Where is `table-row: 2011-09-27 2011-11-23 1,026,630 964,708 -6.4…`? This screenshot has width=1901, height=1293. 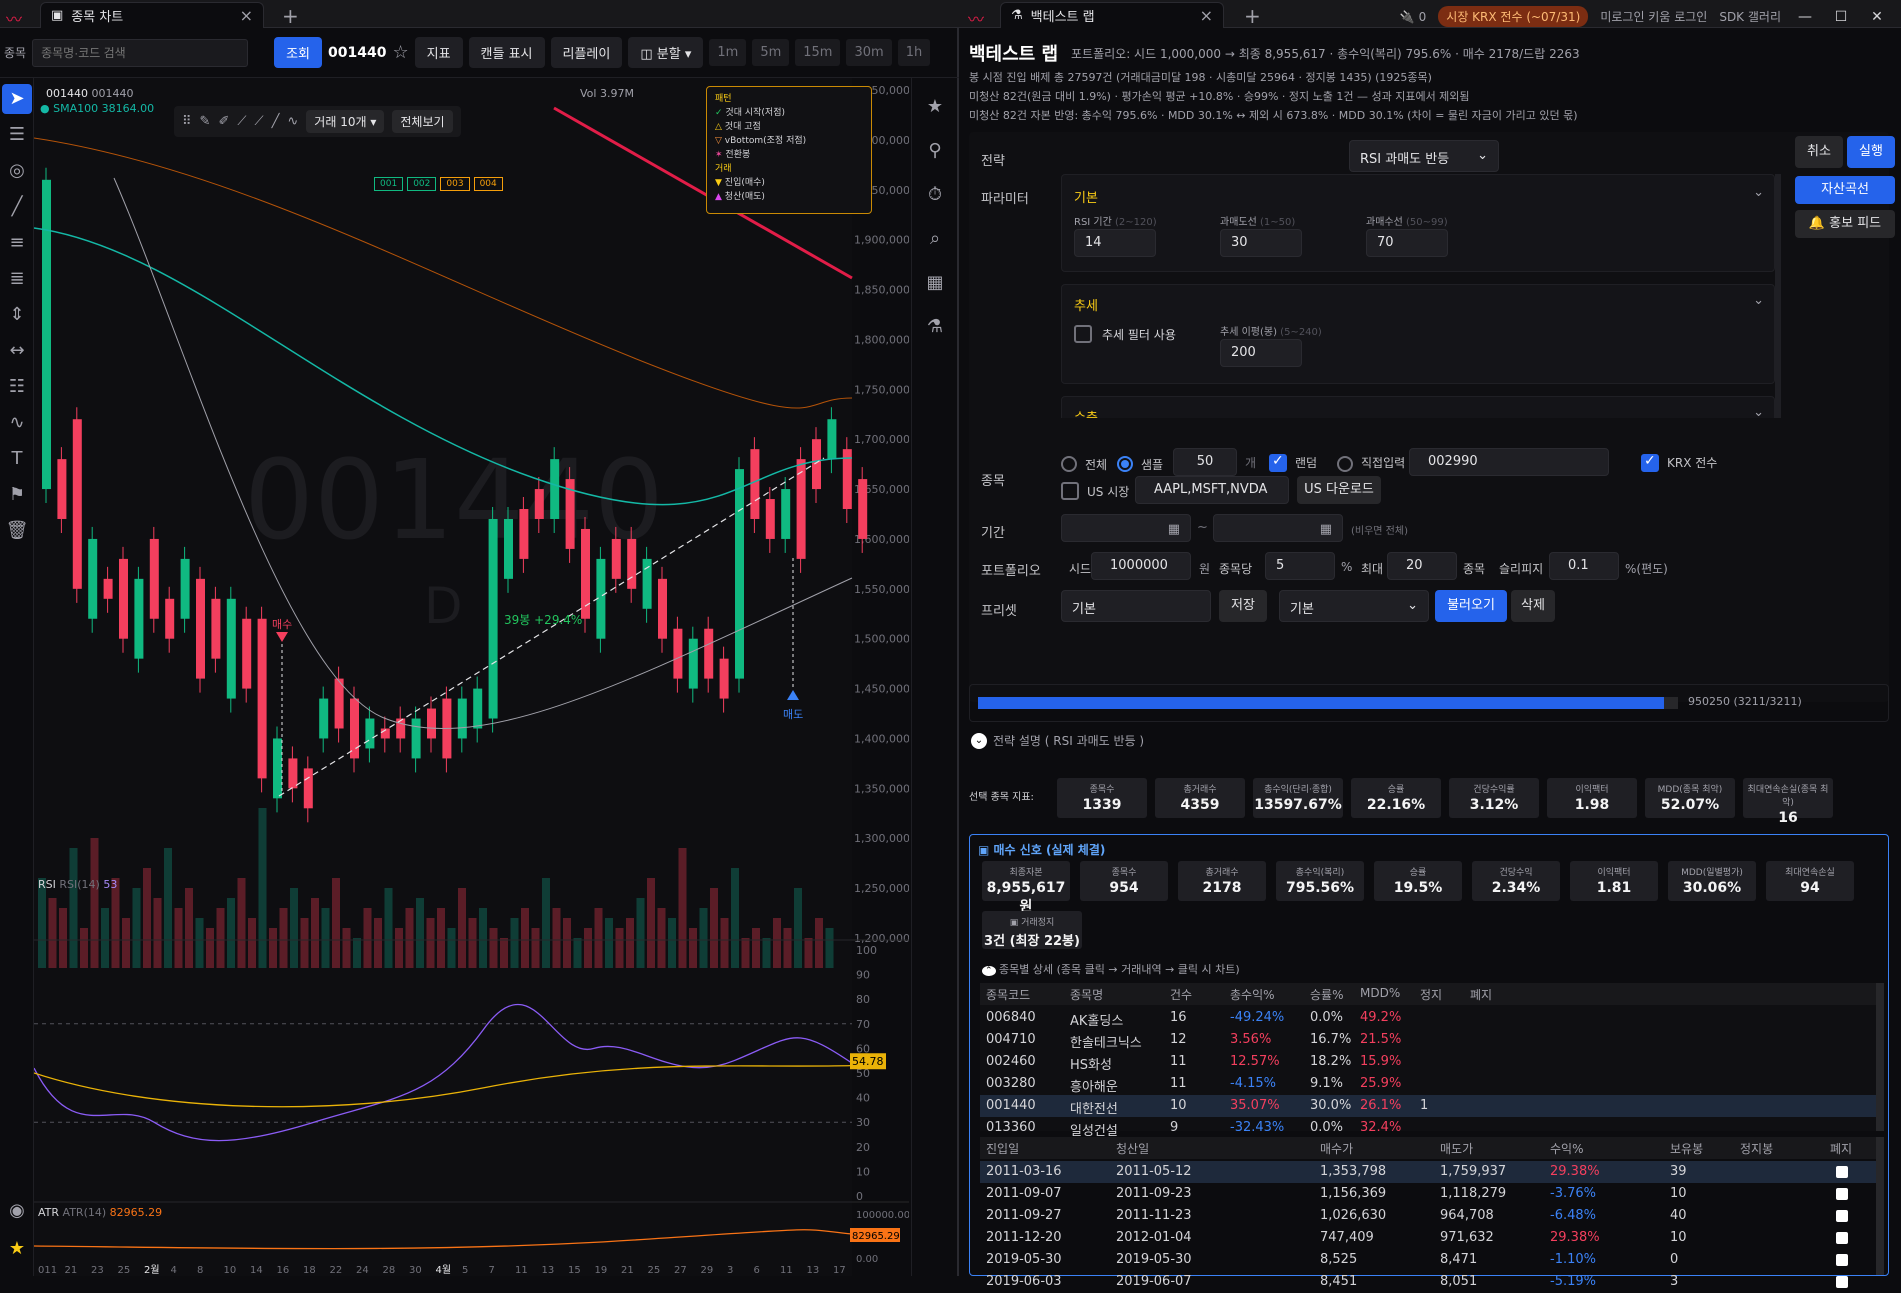
table-row: 2011-09-27 2011-11-23 1,026,630 964,708 -6.4… is located at coordinates (1428, 1216).